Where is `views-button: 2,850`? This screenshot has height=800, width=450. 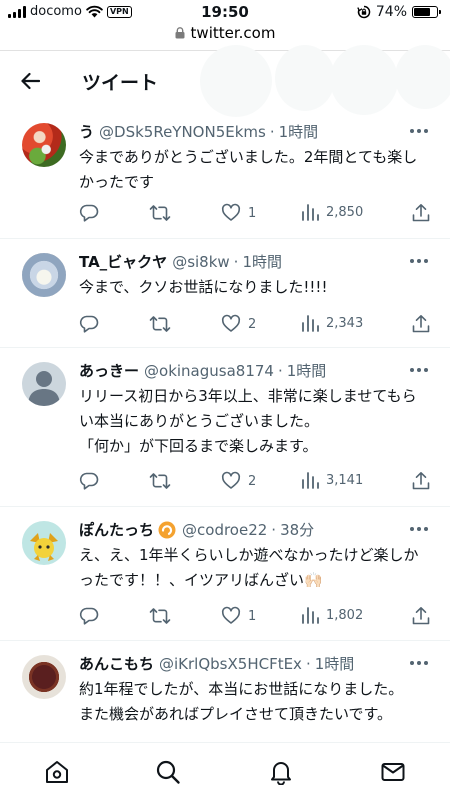
views-button: 2,850 is located at coordinates (332, 212).